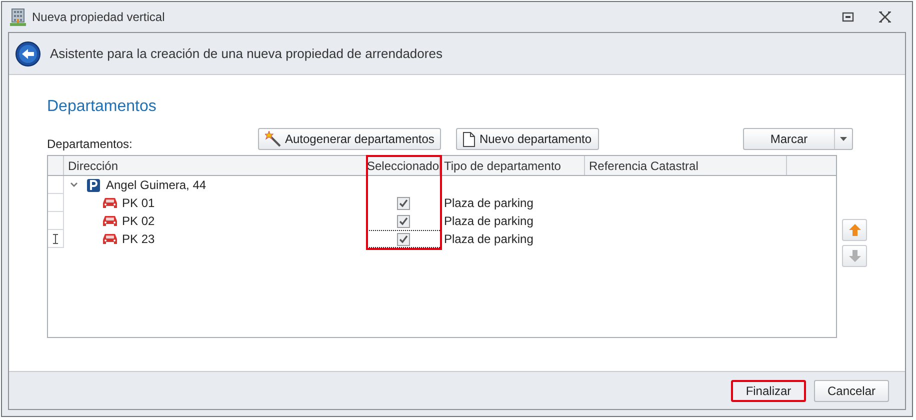 The image size is (916, 420). Describe the element at coordinates (350, 139) in the screenshot. I see `toolbar-button: Autogenerar departamentos` at that location.